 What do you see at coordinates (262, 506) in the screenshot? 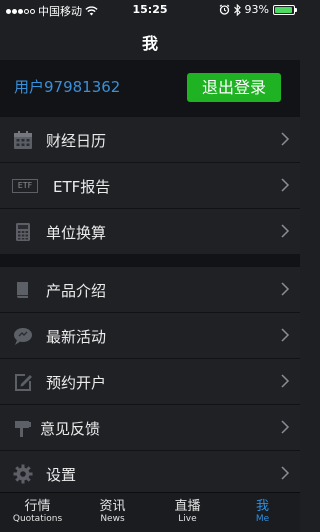
I see `tab-label: 我` at bounding box center [262, 506].